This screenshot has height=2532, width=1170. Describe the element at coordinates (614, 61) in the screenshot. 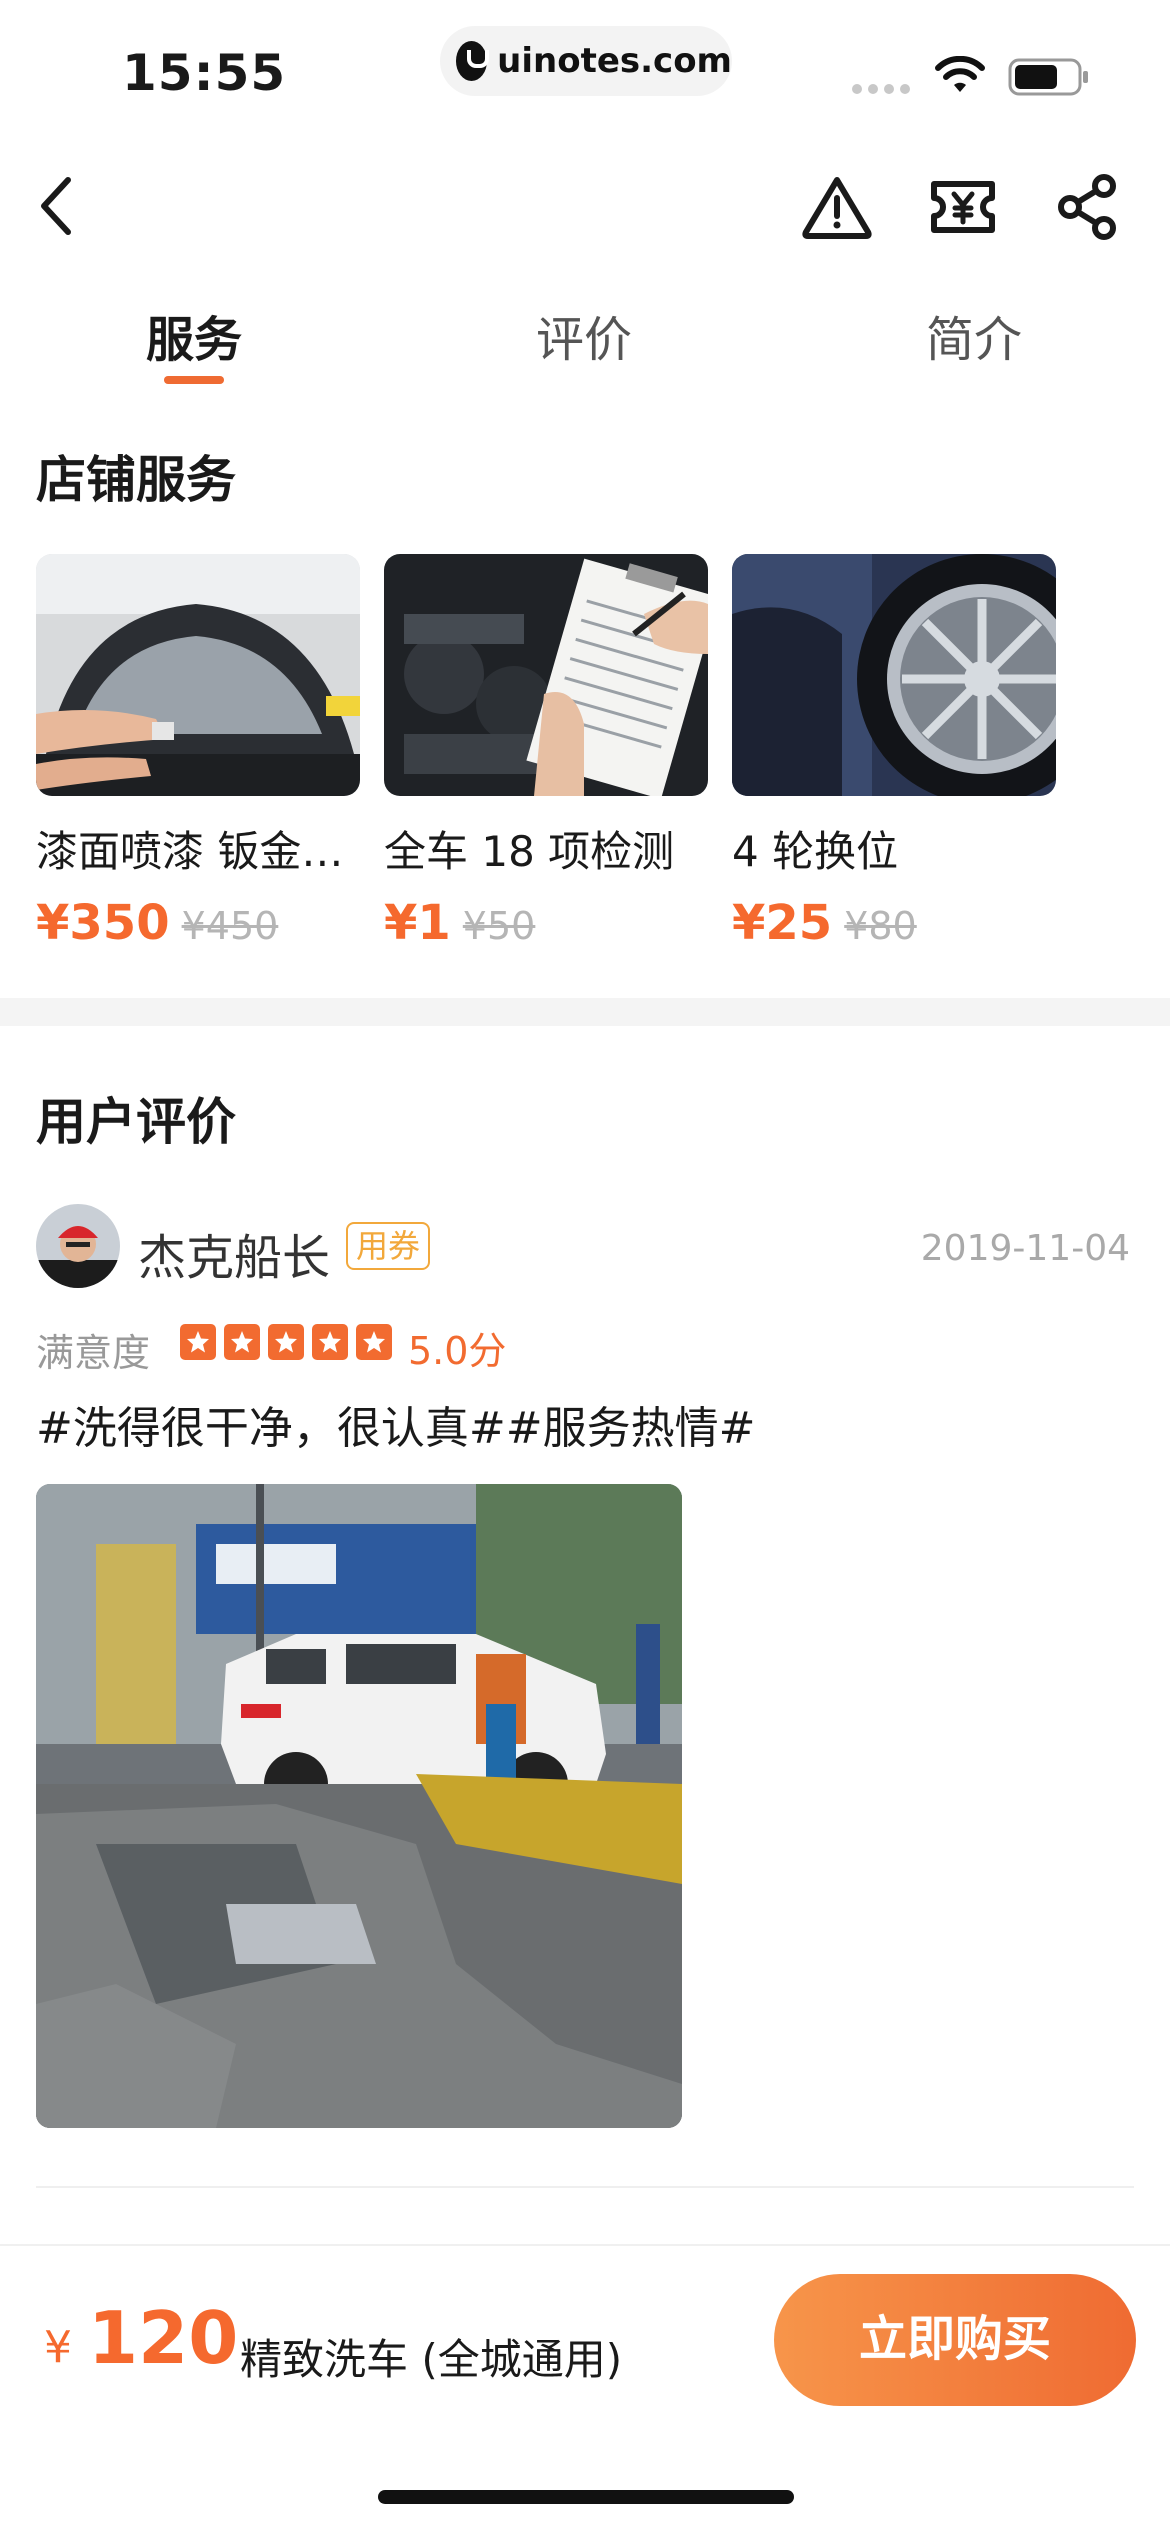

I see `url-text: uinotes.com` at that location.